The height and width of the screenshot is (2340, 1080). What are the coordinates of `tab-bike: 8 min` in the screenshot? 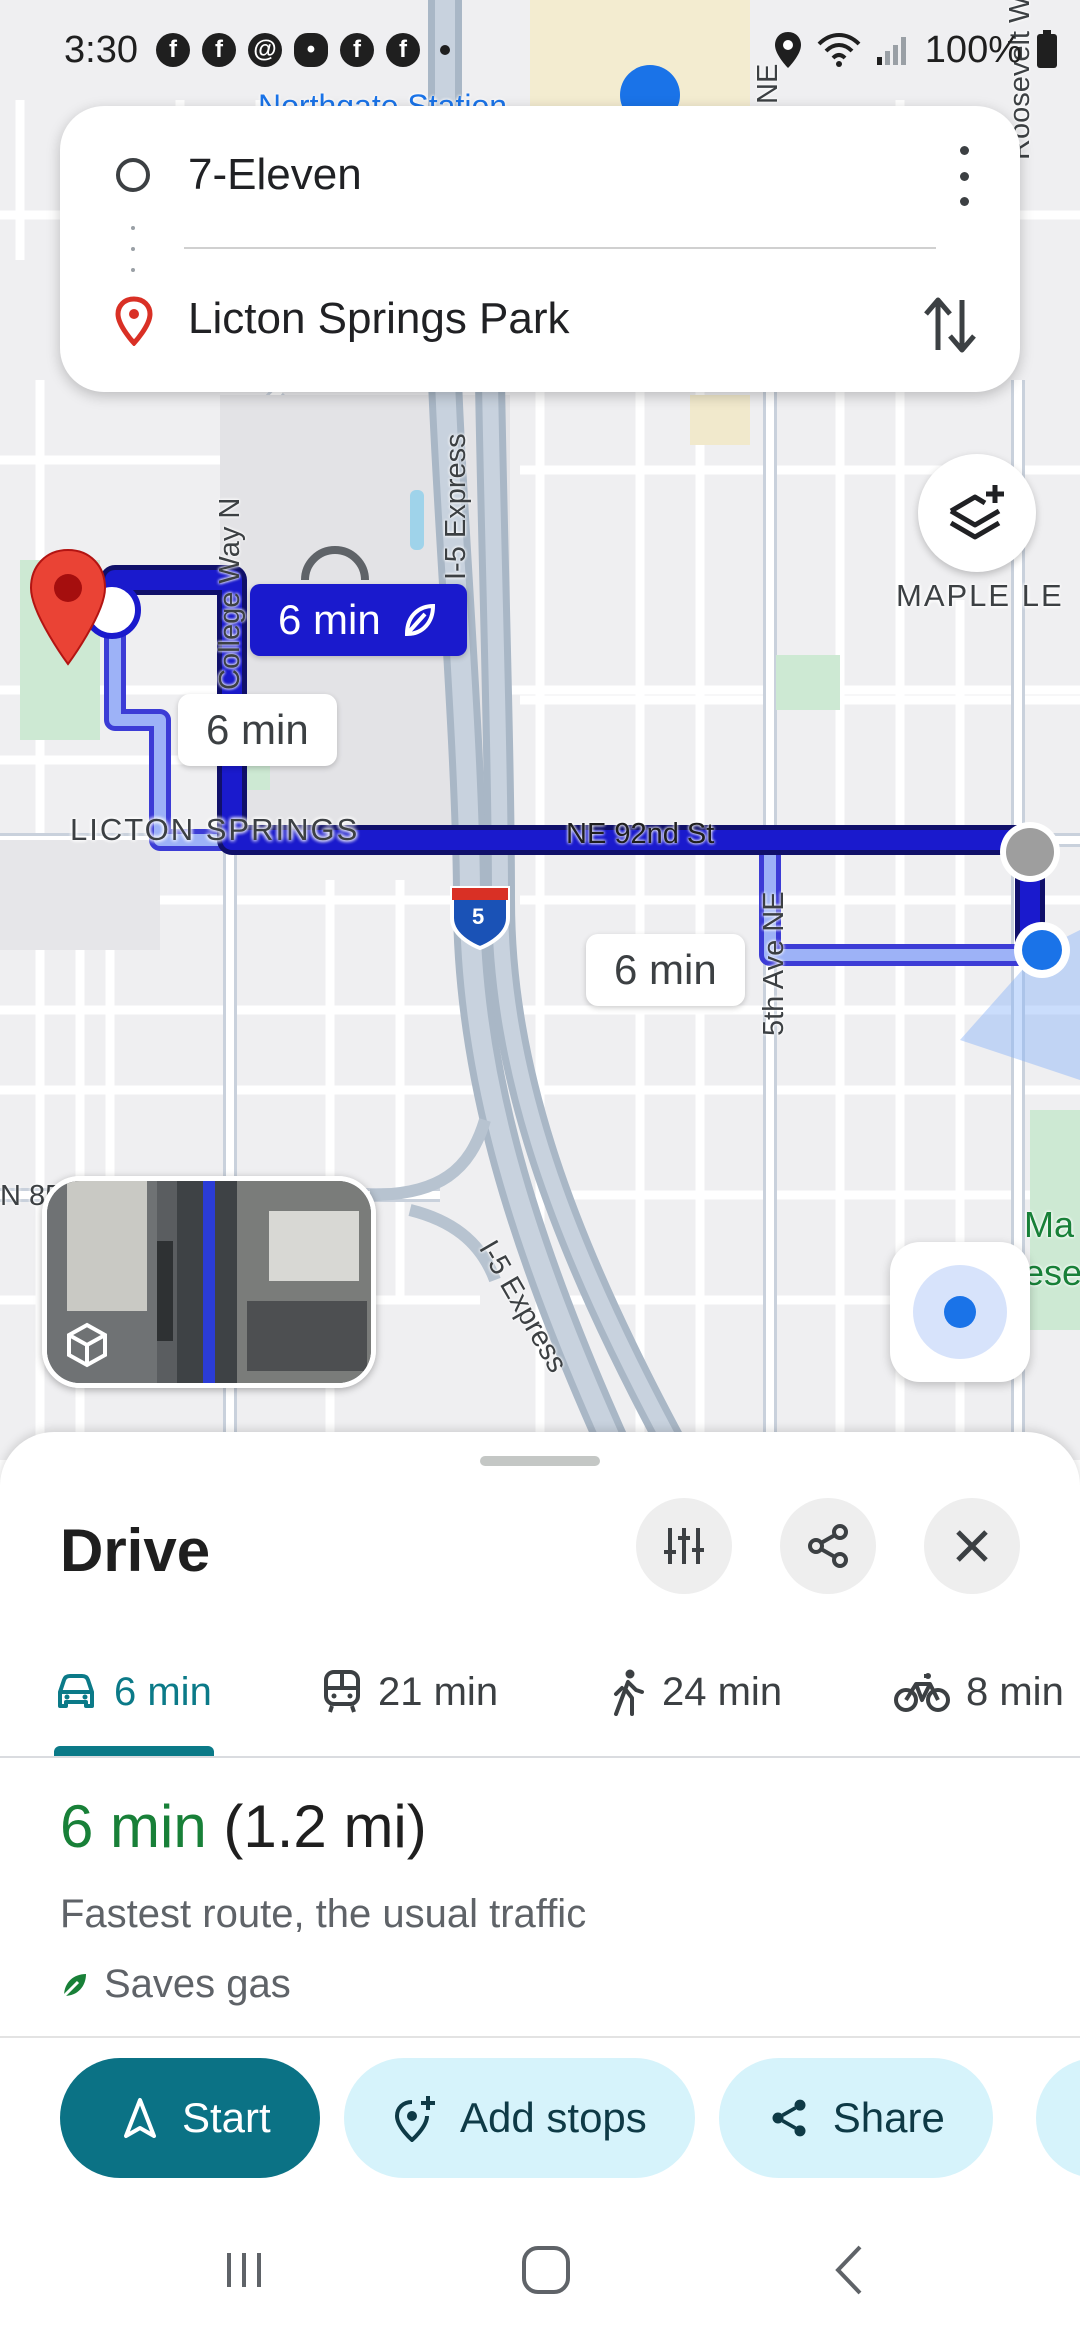 It's located at (979, 1692).